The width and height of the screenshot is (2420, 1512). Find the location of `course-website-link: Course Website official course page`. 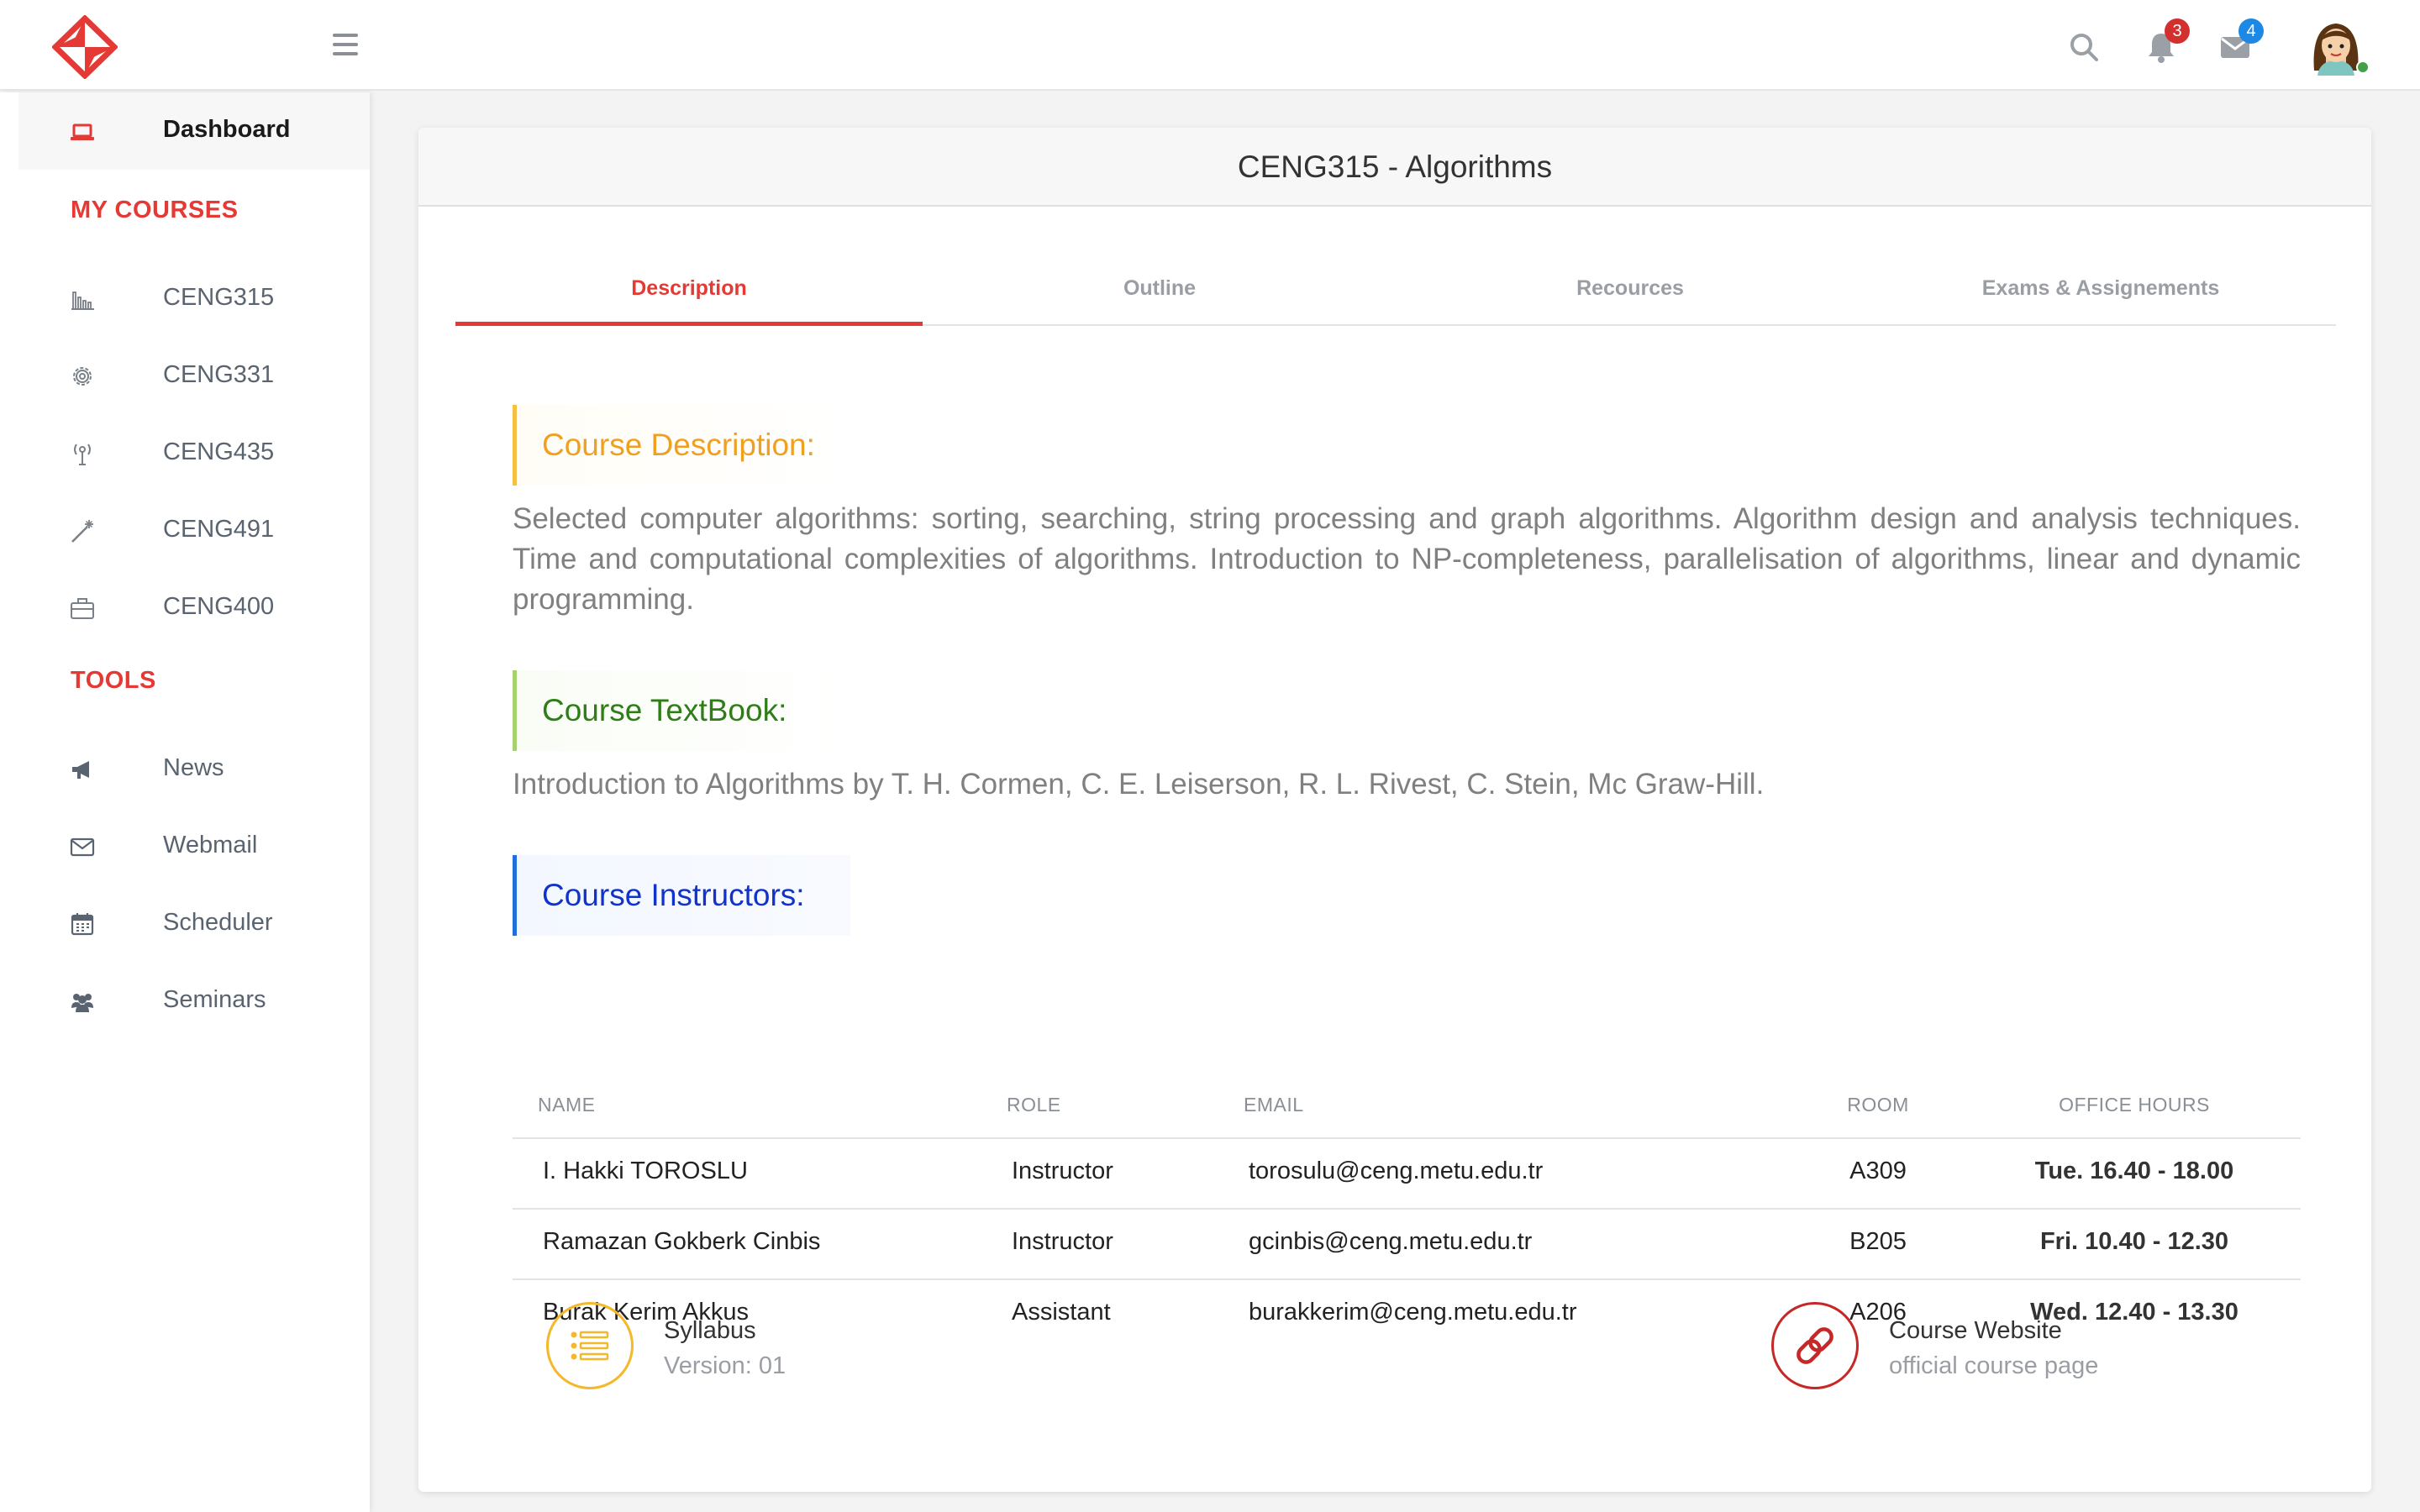

course-website-link: Course Website official course page is located at coordinates (1981, 1345).